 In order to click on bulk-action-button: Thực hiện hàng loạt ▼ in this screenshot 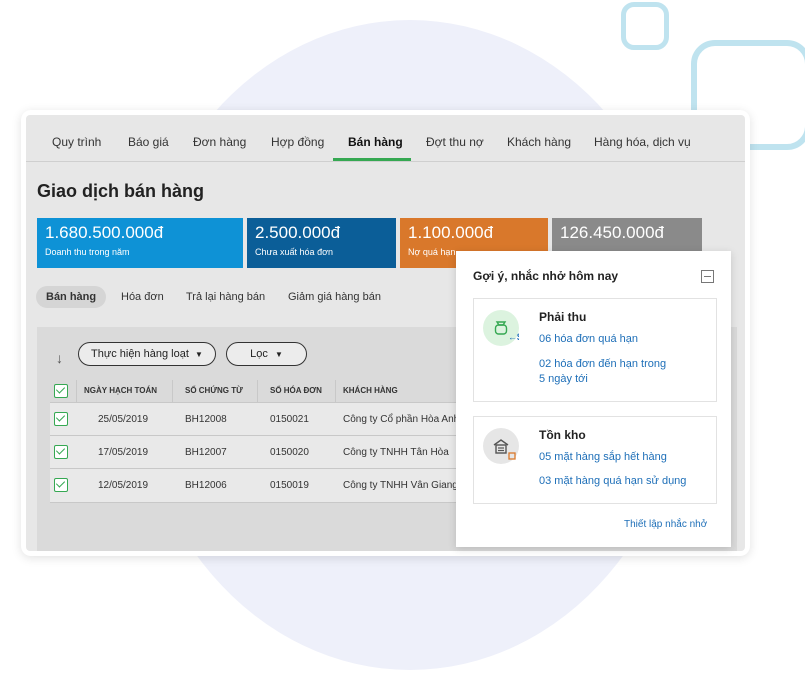, I will do `click(147, 354)`.